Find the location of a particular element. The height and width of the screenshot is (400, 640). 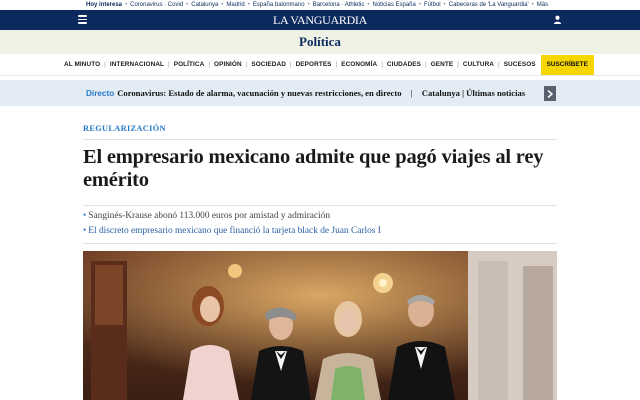

user-icon is located at coordinates (557, 20).